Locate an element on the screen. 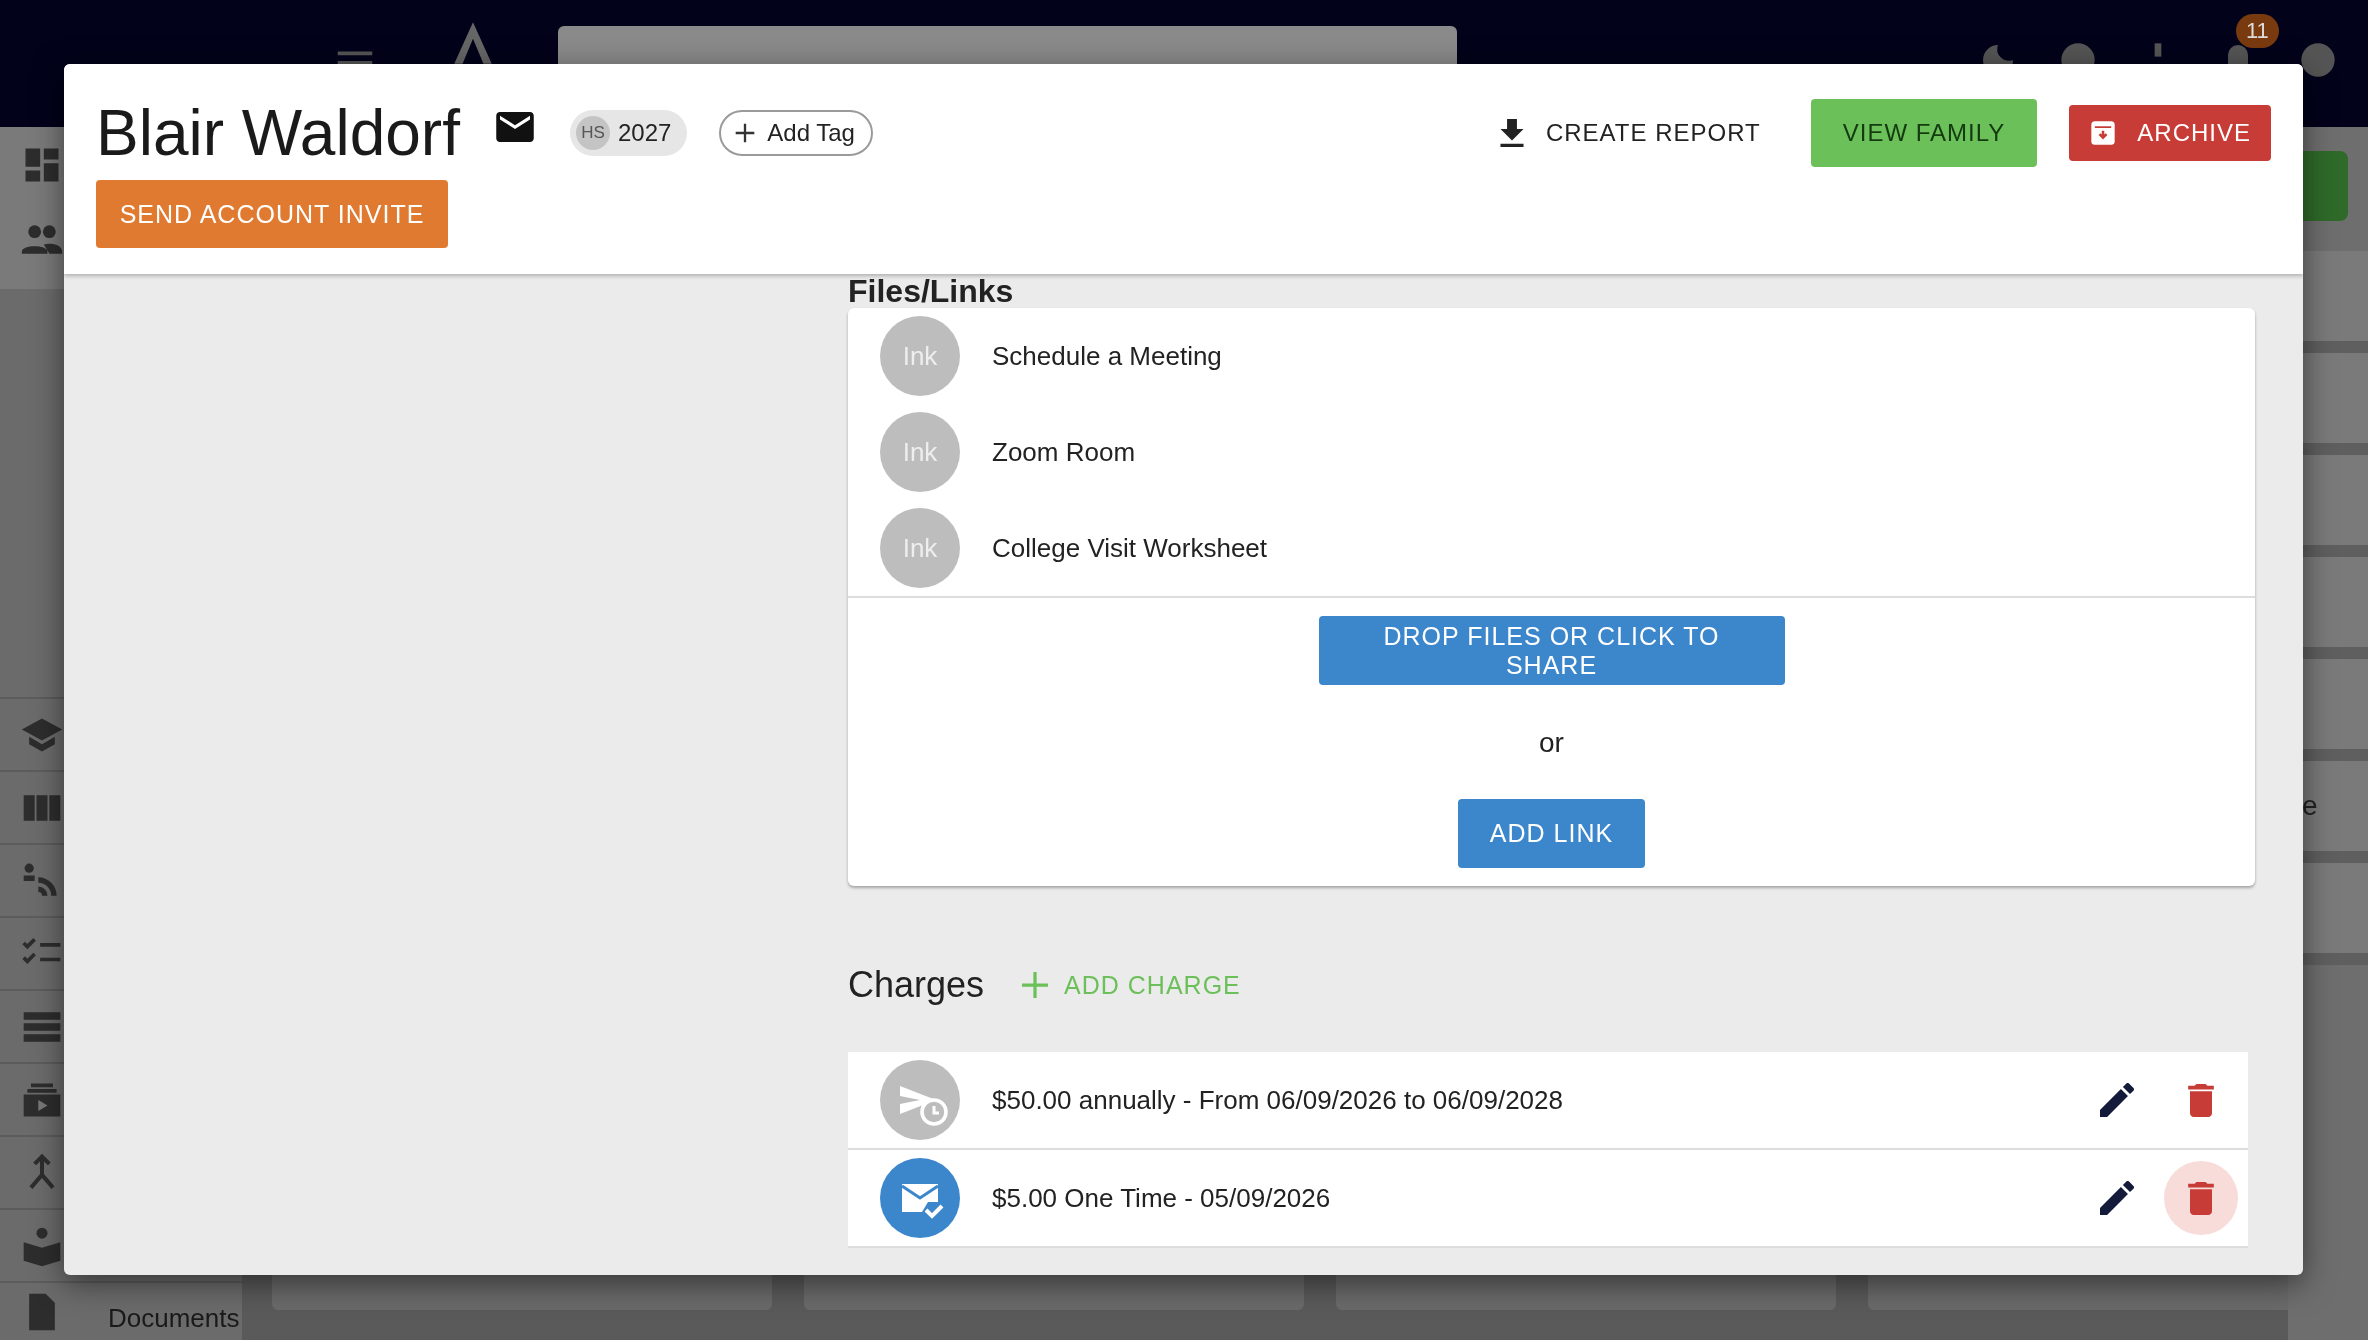 Image resolution: width=2368 pixels, height=1340 pixels. sidebar-item: Documents is located at coordinates (174, 1318).